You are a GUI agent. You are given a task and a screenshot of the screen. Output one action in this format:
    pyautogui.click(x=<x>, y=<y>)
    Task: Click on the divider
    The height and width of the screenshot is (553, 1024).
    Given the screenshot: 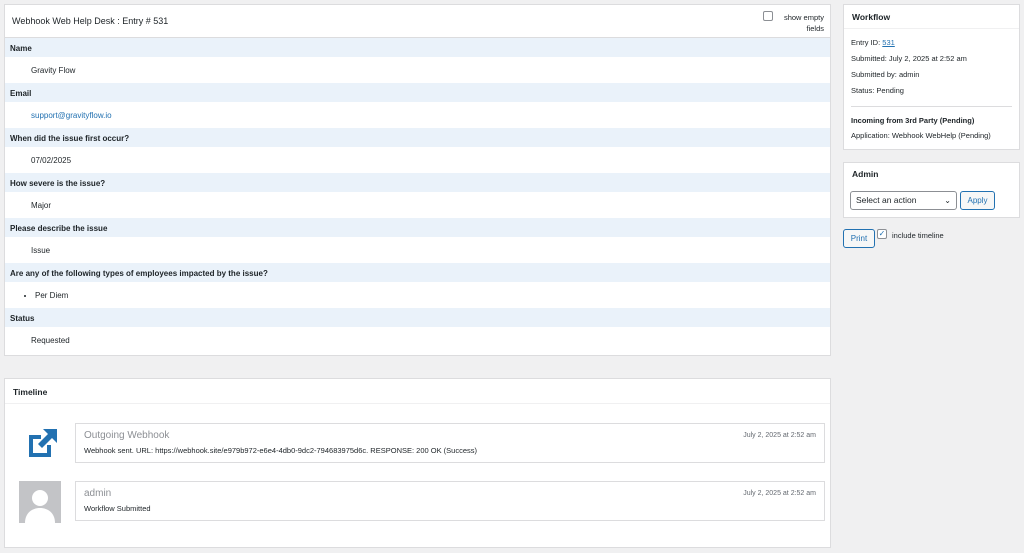 What is the action you would take?
    pyautogui.click(x=931, y=106)
    